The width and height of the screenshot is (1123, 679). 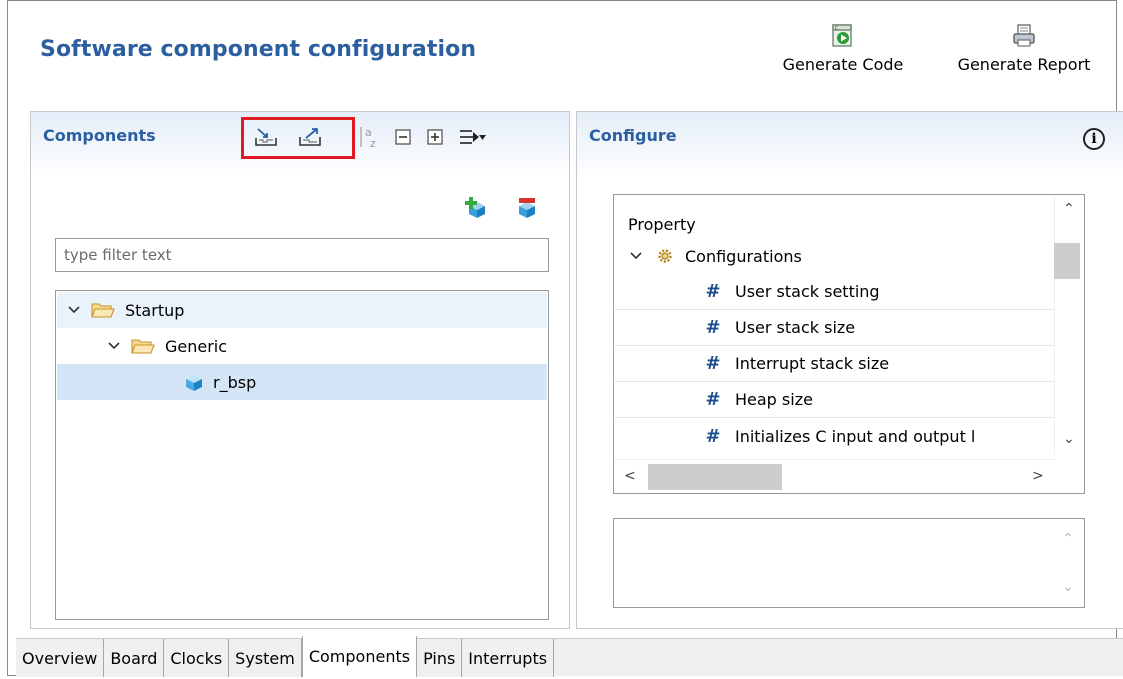 I want to click on horizontal-scroll-thumb, so click(x=715, y=477).